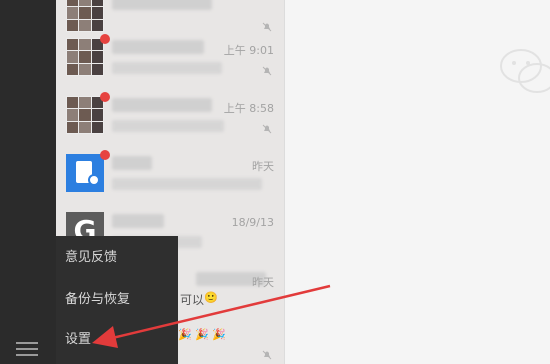 Image resolution: width=550 pixels, height=364 pixels. What do you see at coordinates (117, 258) in the screenshot?
I see `feedback-menu-item: 意见反馈` at bounding box center [117, 258].